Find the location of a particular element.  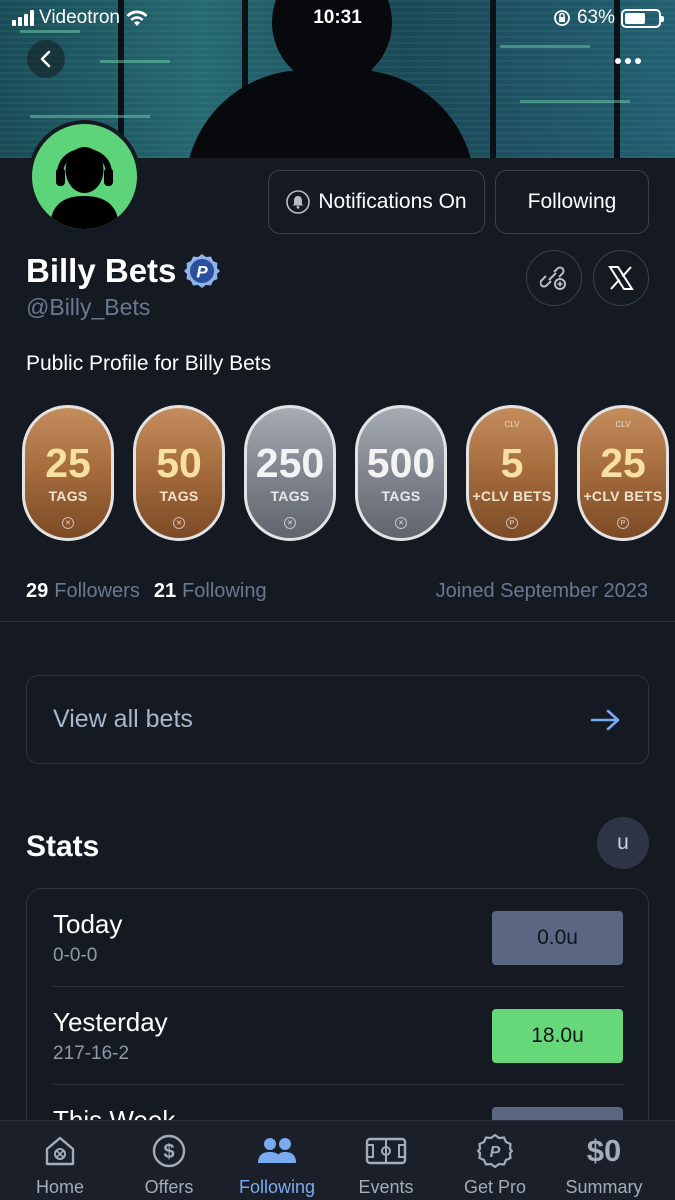

badge-250-tags: 250 TAGS ✕ is located at coordinates (290, 473).